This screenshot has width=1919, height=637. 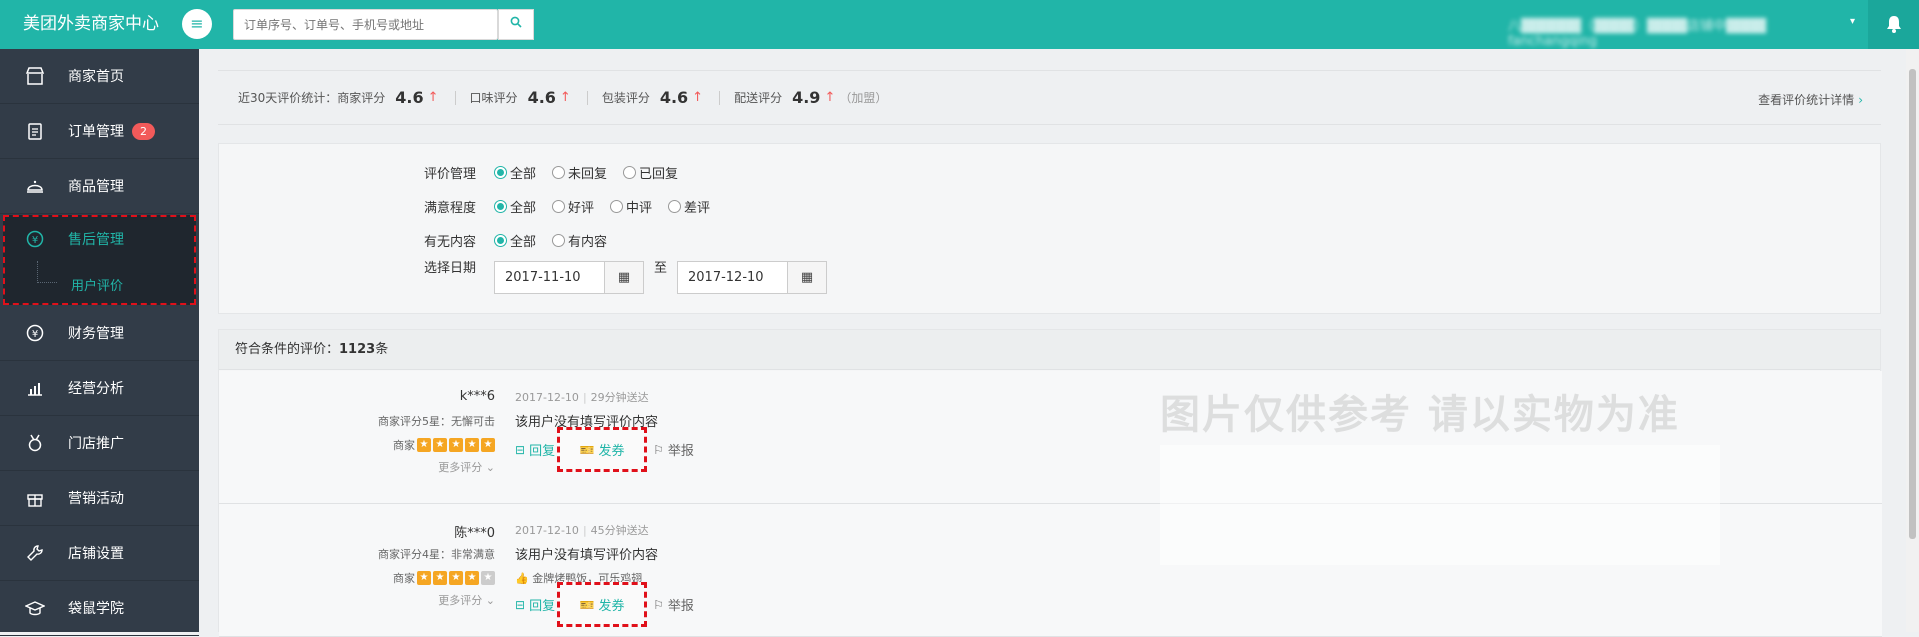 I want to click on delivery-time: 29分钟送达, so click(x=619, y=397).